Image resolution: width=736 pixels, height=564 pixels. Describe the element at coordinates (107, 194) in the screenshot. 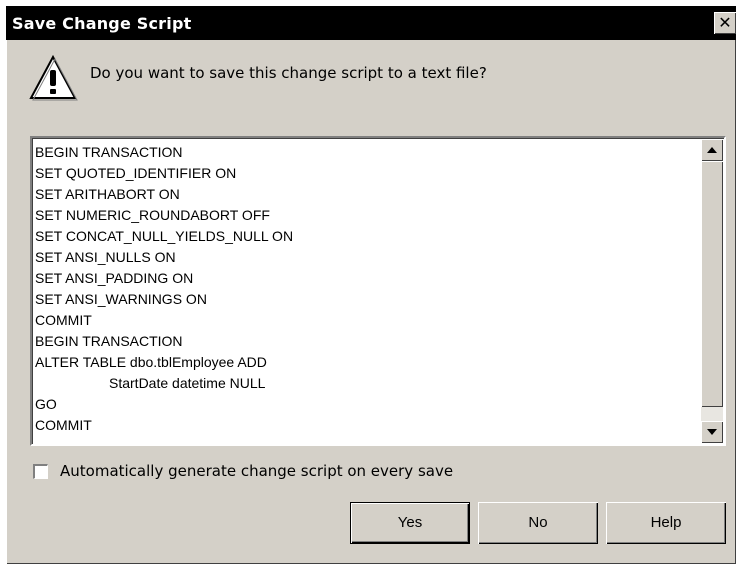

I see `script-line: SET ARITHABORT ON` at that location.